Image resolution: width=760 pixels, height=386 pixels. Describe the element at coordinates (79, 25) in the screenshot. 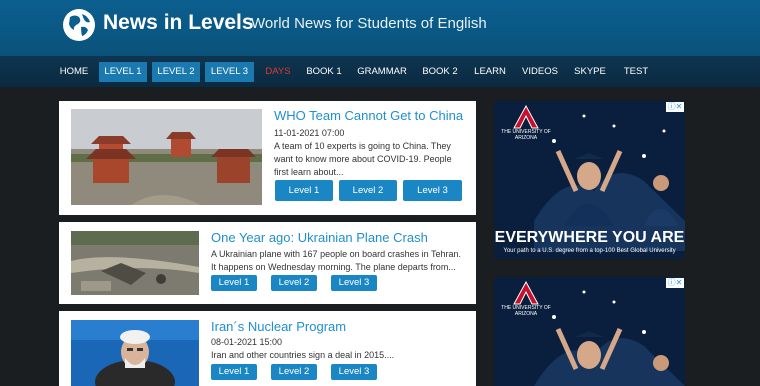

I see `globe-logo-icon` at that location.